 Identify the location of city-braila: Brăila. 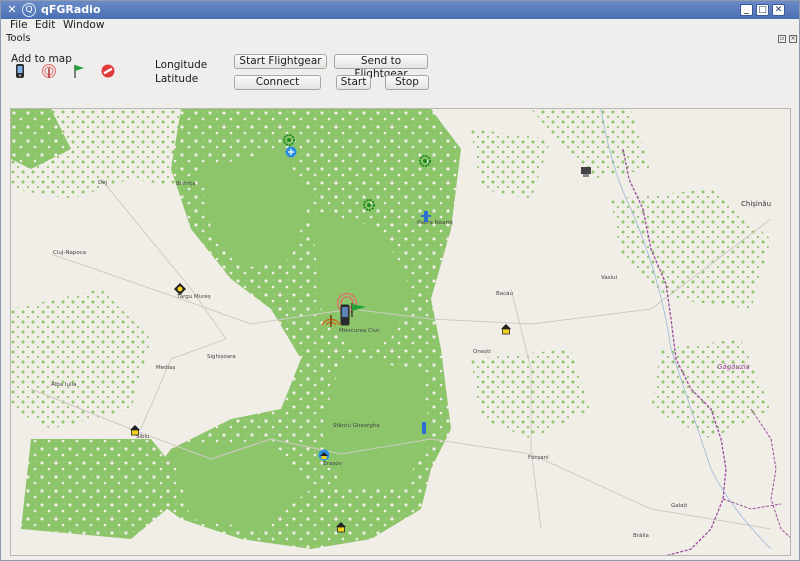
(641, 536).